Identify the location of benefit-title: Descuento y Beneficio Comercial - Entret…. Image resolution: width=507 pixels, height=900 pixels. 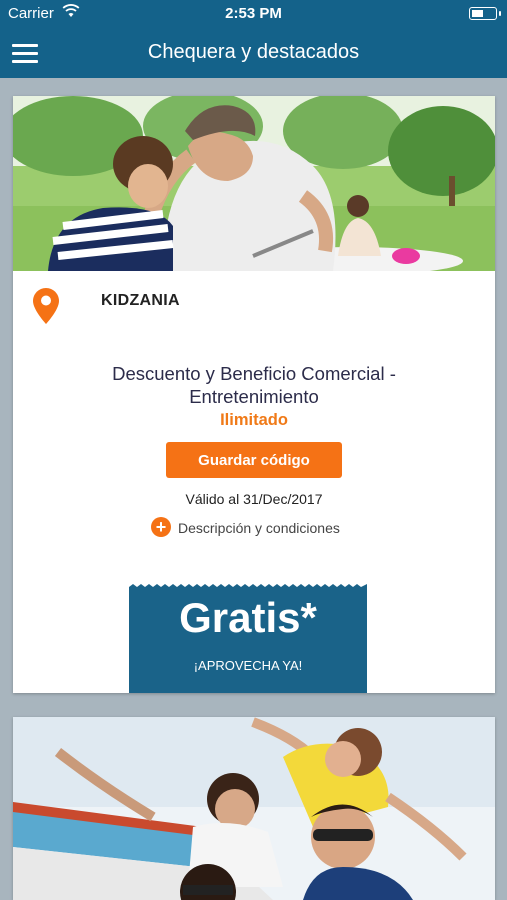
(254, 385).